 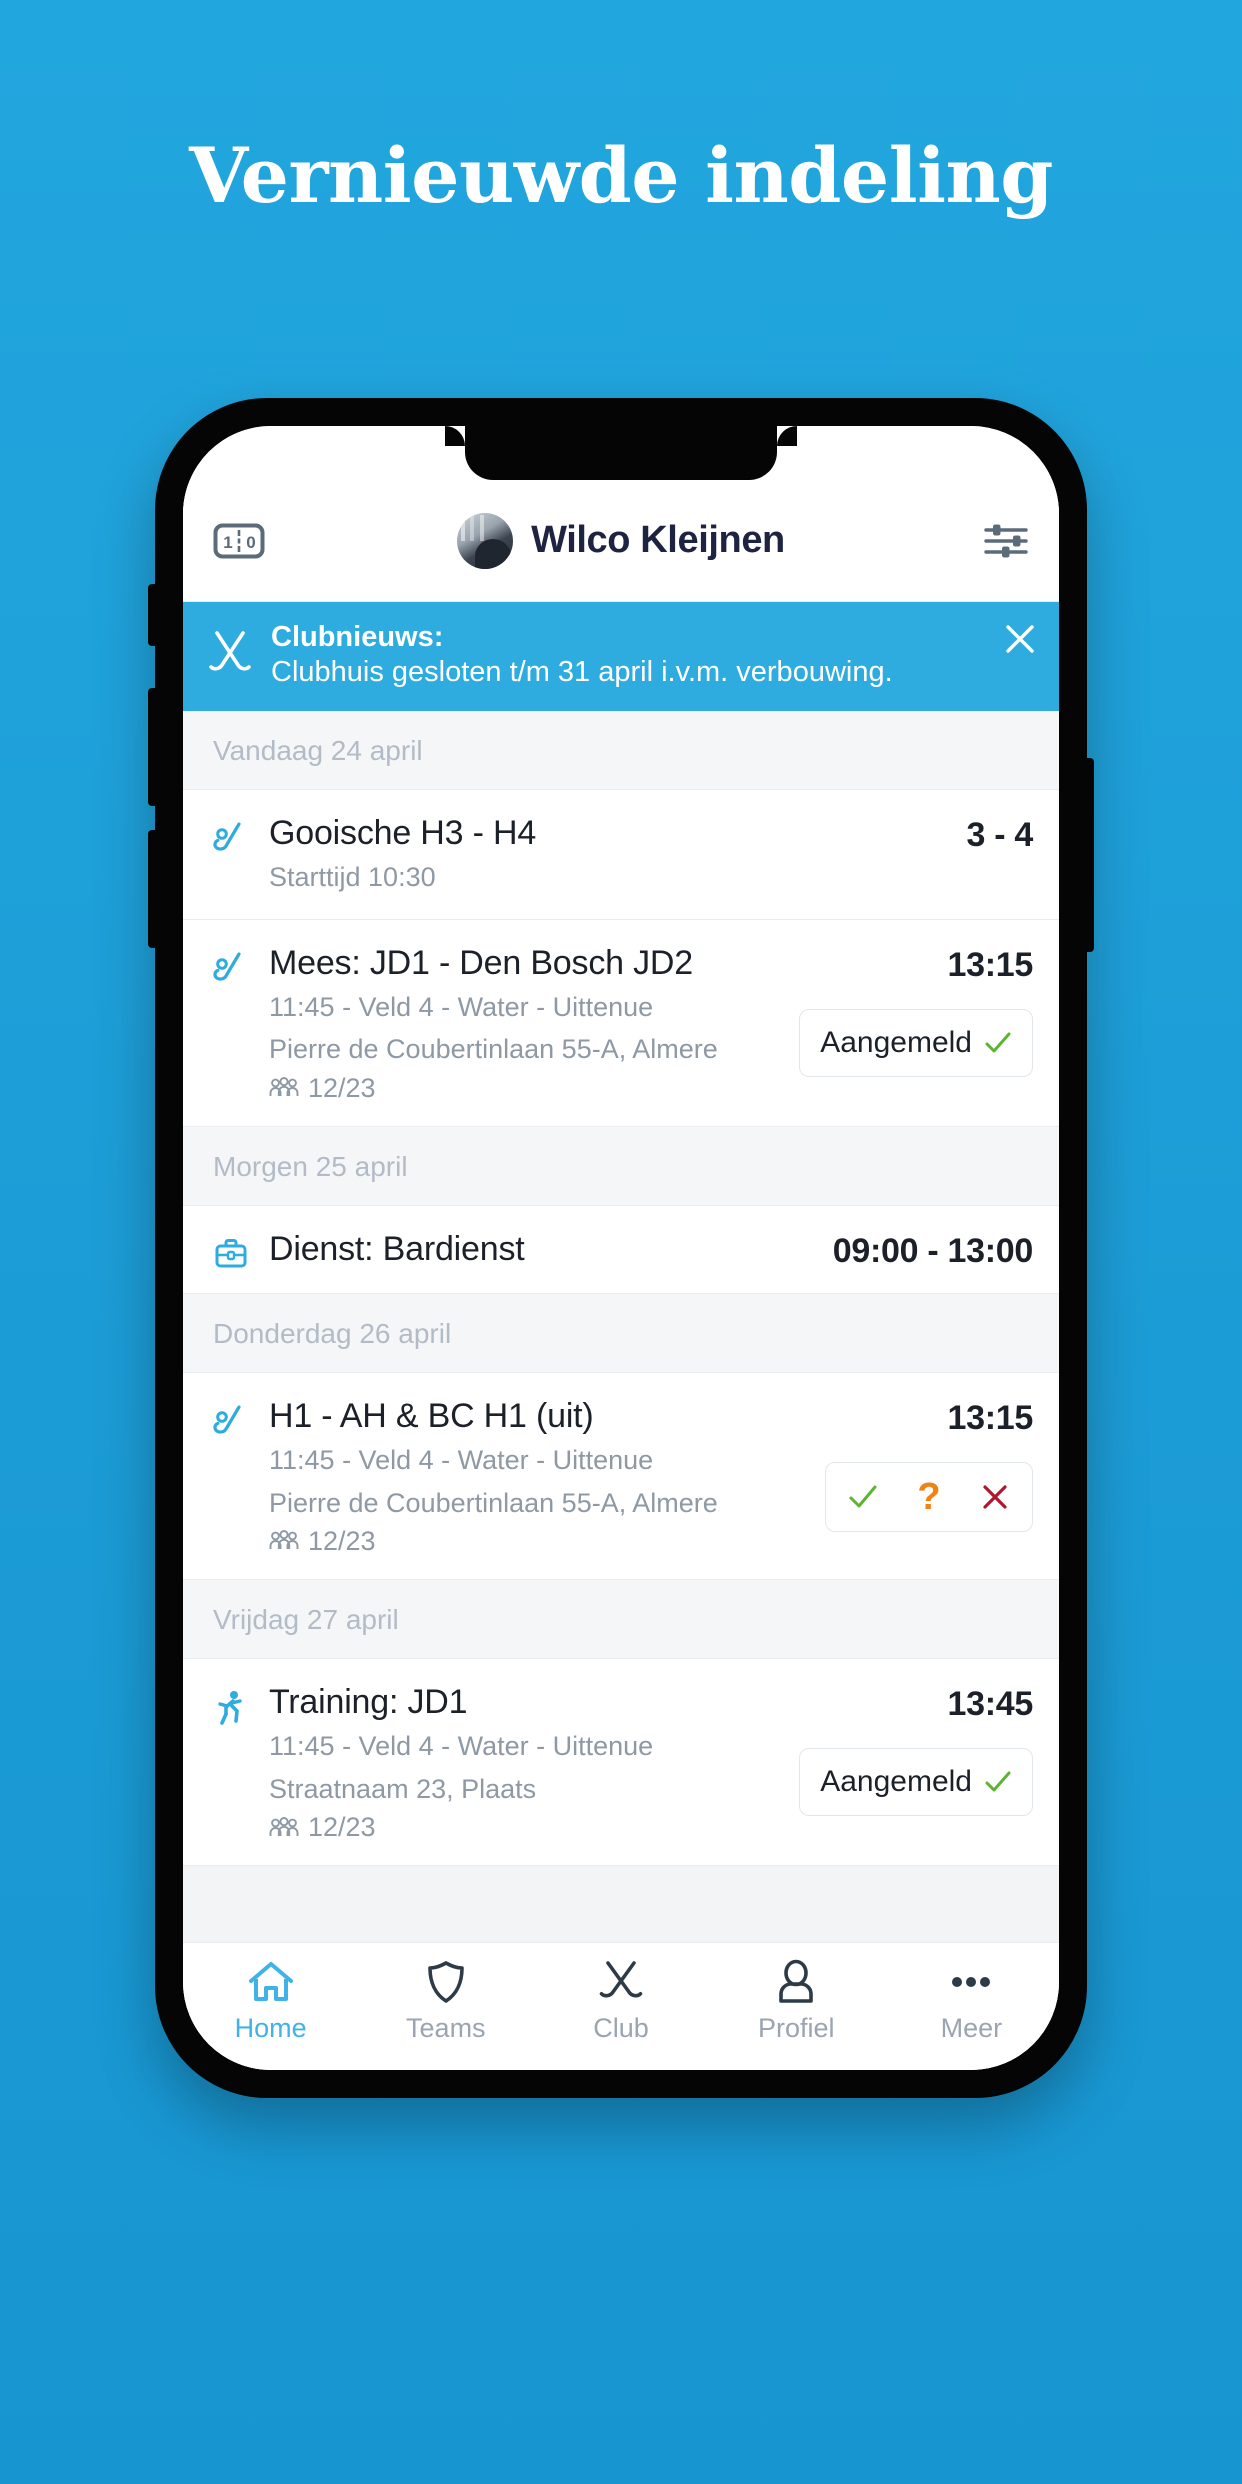 What do you see at coordinates (999, 834) in the screenshot?
I see `event-score: 3 - 4` at bounding box center [999, 834].